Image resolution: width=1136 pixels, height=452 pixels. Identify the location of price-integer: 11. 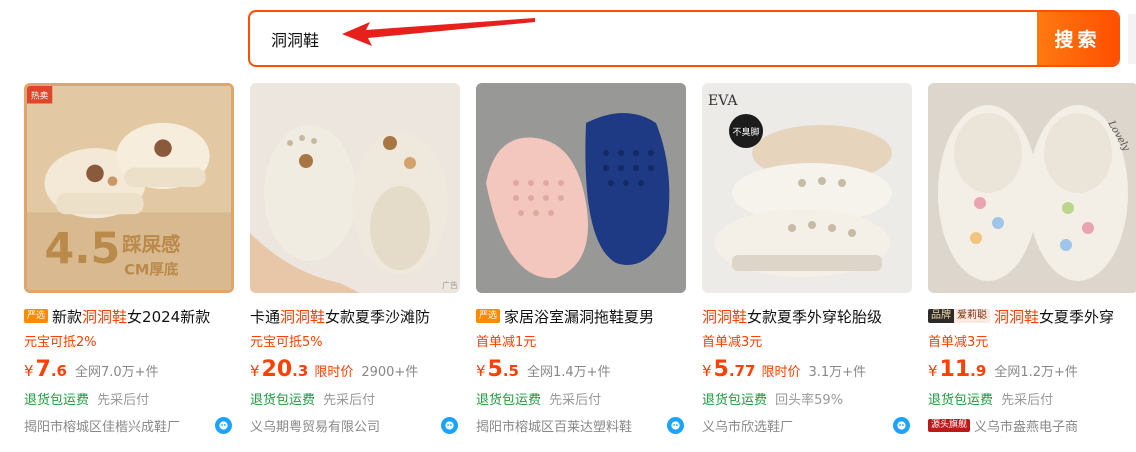
(955, 369).